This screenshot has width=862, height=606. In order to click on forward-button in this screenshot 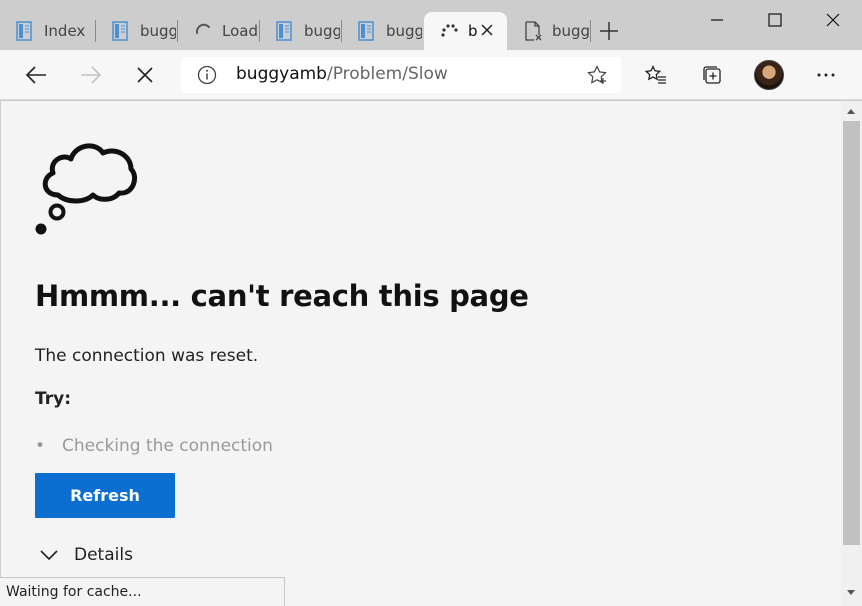, I will do `click(91, 75)`.